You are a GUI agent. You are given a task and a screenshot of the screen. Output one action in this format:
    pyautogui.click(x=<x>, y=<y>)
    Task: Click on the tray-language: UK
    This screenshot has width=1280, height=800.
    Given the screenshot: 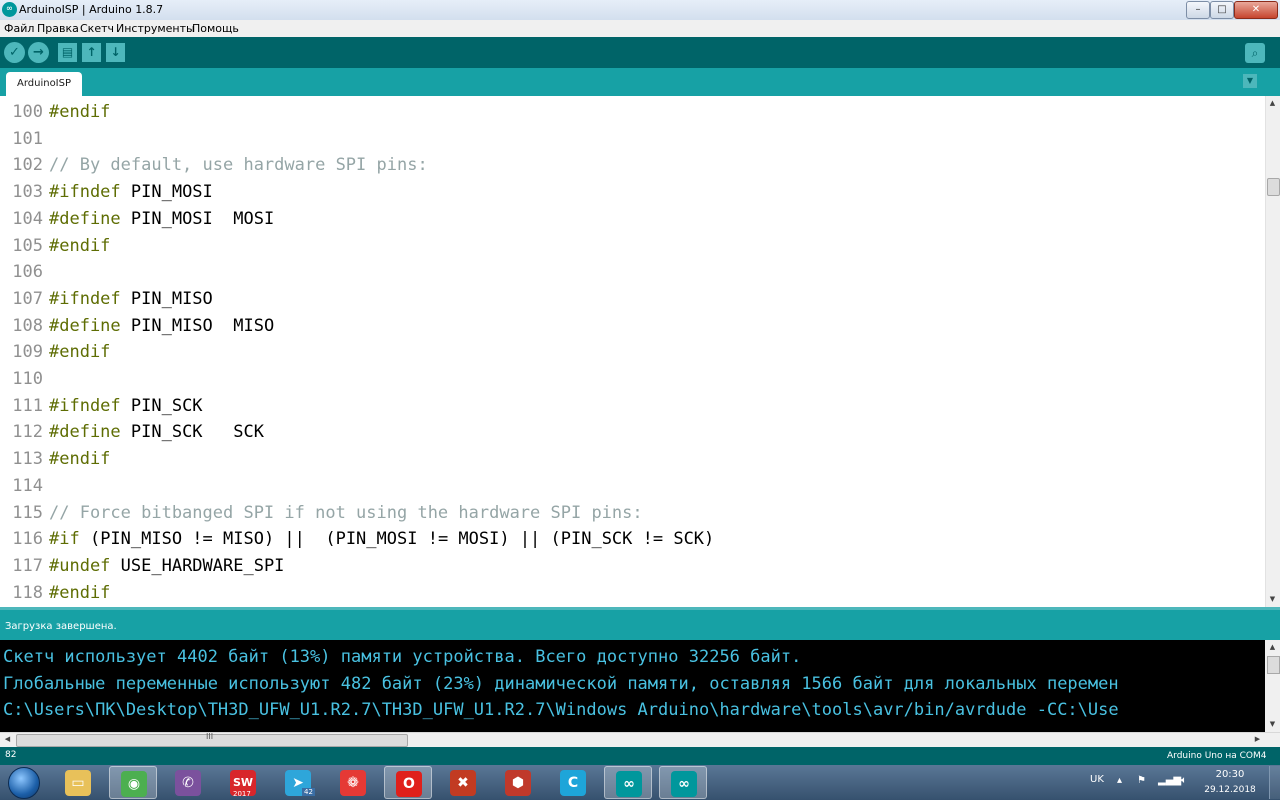 What is the action you would take?
    pyautogui.click(x=1097, y=779)
    